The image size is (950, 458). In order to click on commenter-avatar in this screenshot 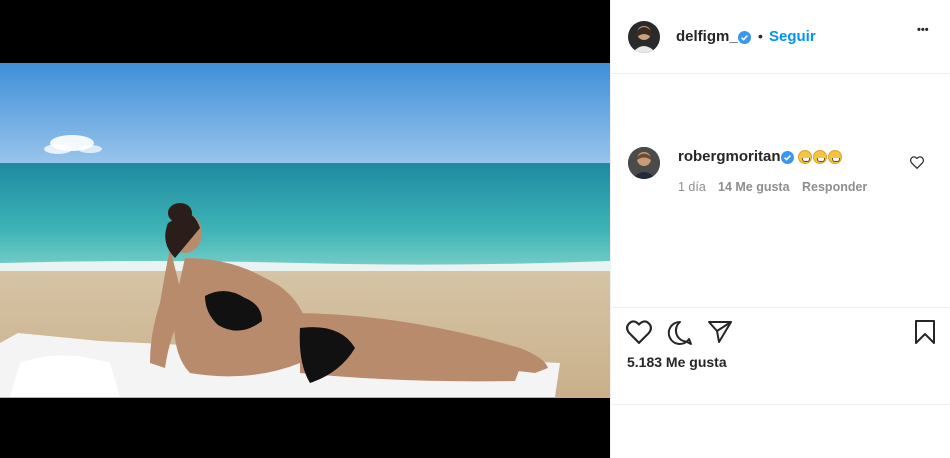, I will do `click(644, 163)`.